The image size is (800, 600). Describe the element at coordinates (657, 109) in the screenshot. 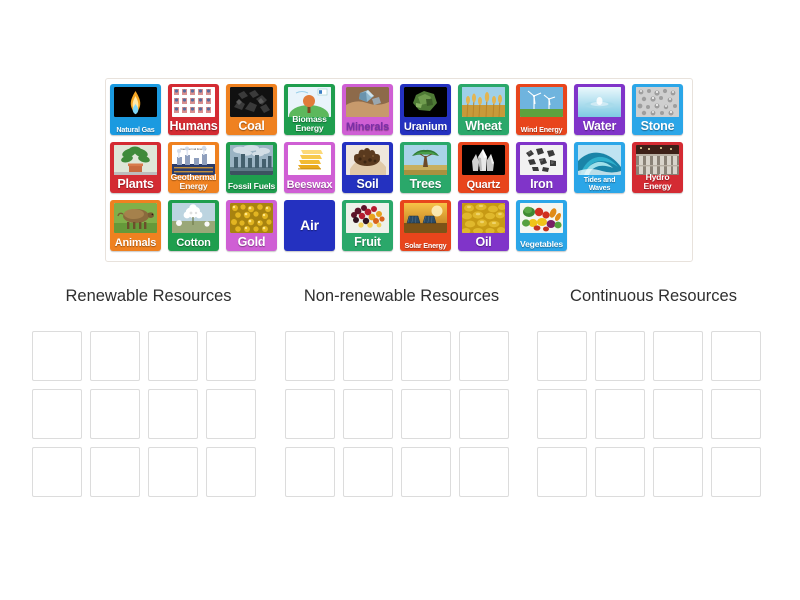

I see `tile-stone: Stone` at that location.